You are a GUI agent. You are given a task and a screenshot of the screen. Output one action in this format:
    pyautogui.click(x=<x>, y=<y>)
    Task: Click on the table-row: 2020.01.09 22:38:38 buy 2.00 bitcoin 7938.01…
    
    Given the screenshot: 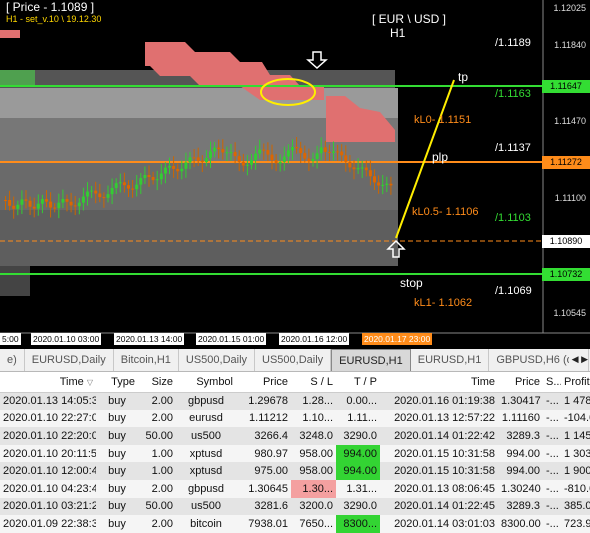 What is the action you would take?
    pyautogui.click(x=295, y=524)
    